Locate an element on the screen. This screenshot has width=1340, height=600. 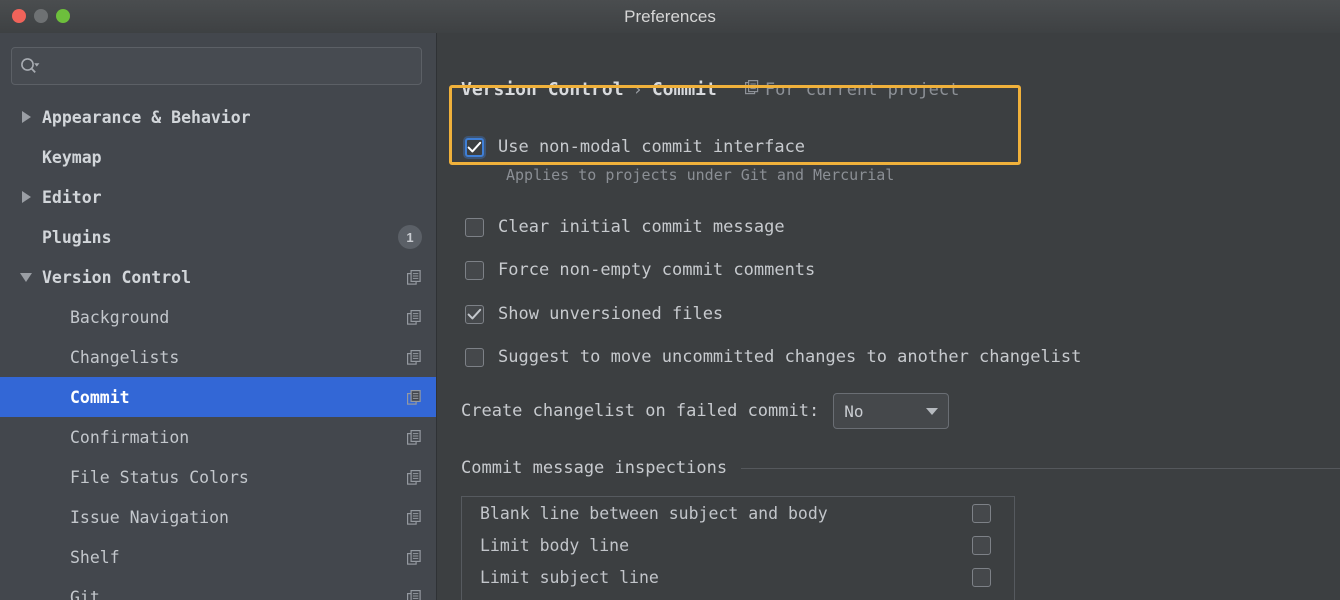
failed-commit-row: Create changelist on failed commit: No is located at coordinates (705, 411).